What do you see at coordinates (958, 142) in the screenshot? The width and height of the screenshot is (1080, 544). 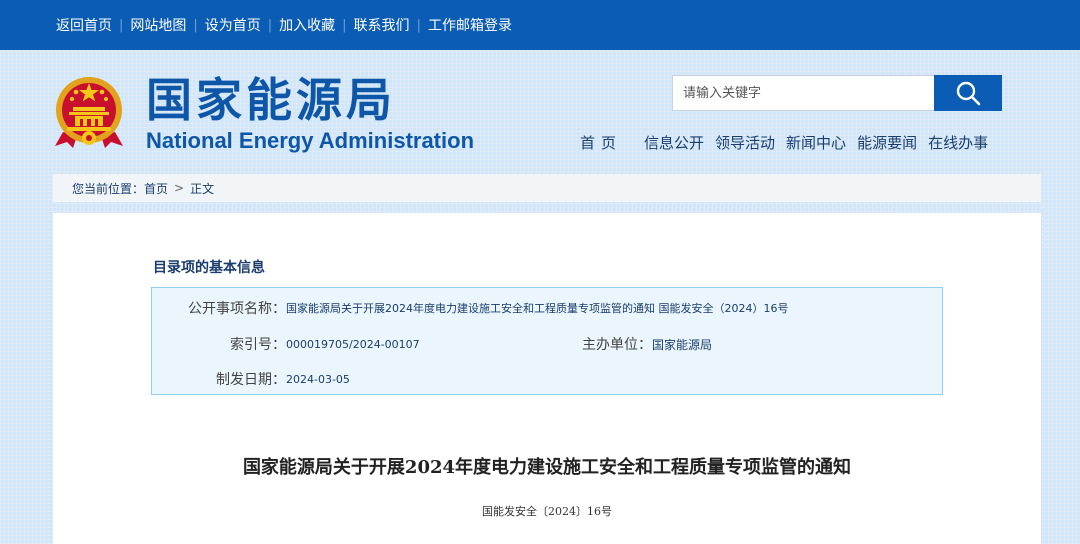 I see `nav-online-services: 在线办事` at bounding box center [958, 142].